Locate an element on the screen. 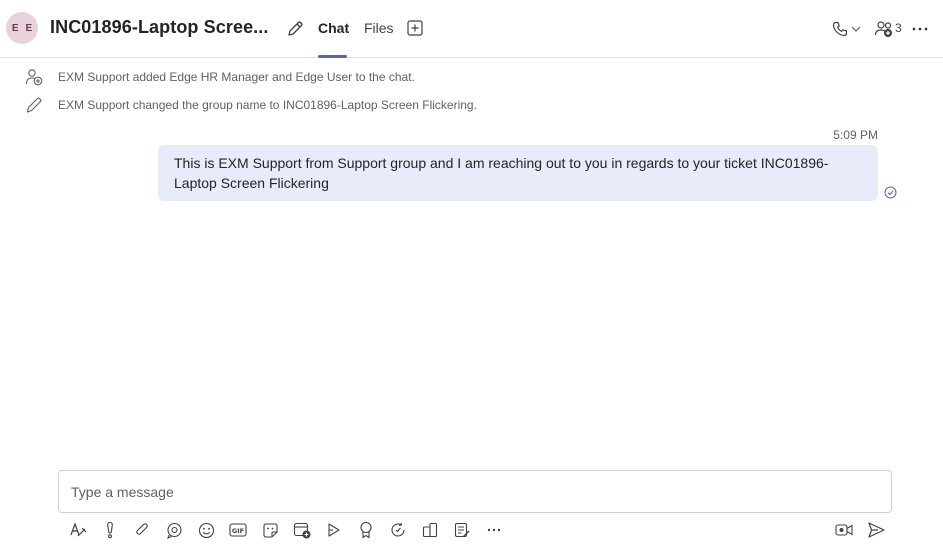 Image resolution: width=943 pixels, height=549 pixels. more-options-icon is located at coordinates (920, 29).